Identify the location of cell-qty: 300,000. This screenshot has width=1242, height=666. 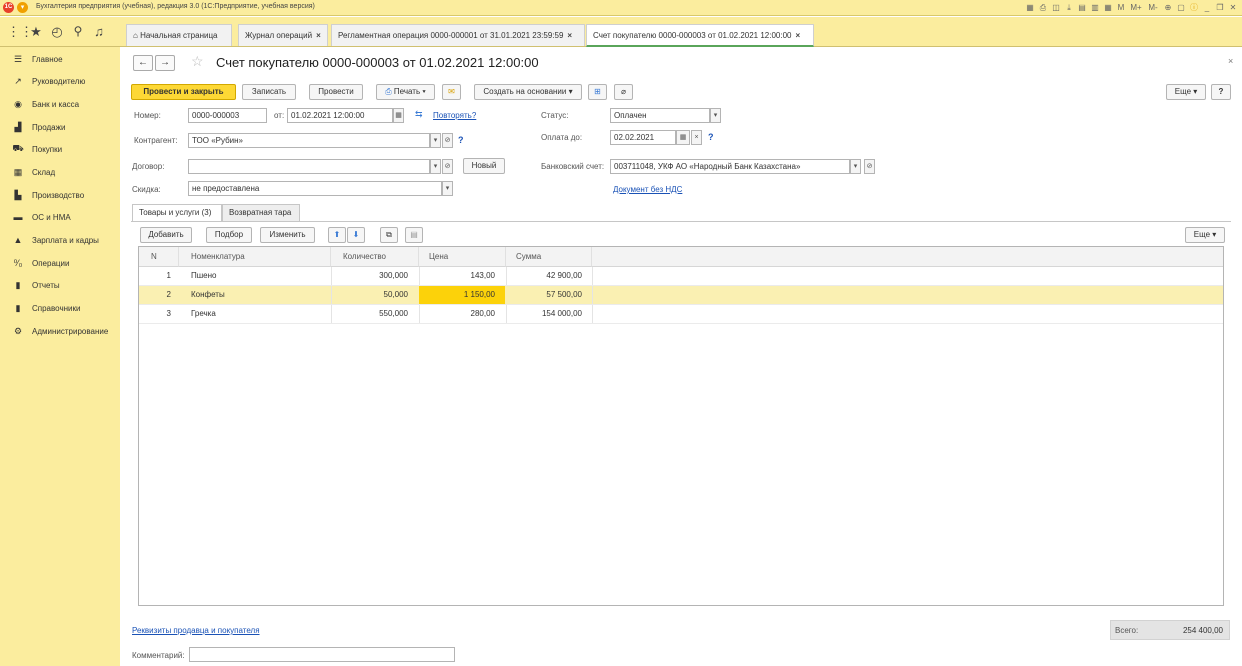
(369, 276).